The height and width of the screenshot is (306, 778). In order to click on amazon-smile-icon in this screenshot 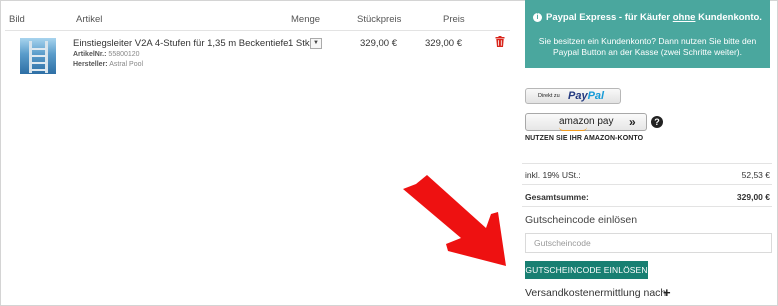, I will do `click(573, 129)`.